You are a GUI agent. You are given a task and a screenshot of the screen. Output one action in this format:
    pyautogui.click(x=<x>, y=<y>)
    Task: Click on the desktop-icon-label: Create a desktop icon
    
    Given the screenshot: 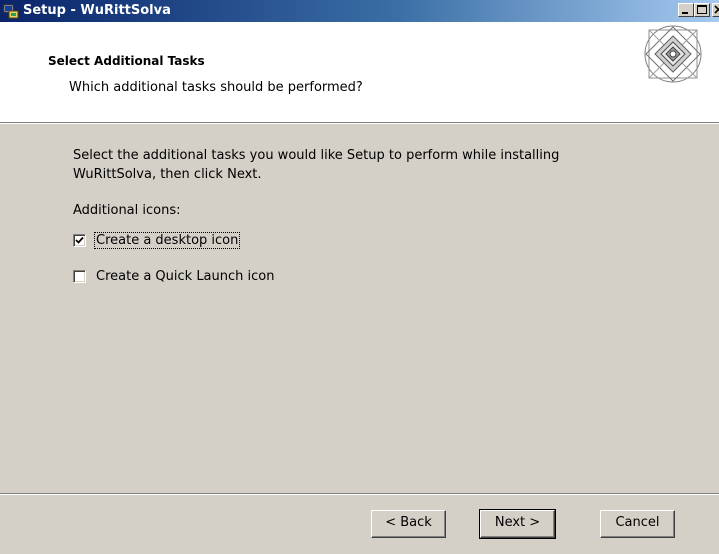 What is the action you would take?
    pyautogui.click(x=167, y=240)
    